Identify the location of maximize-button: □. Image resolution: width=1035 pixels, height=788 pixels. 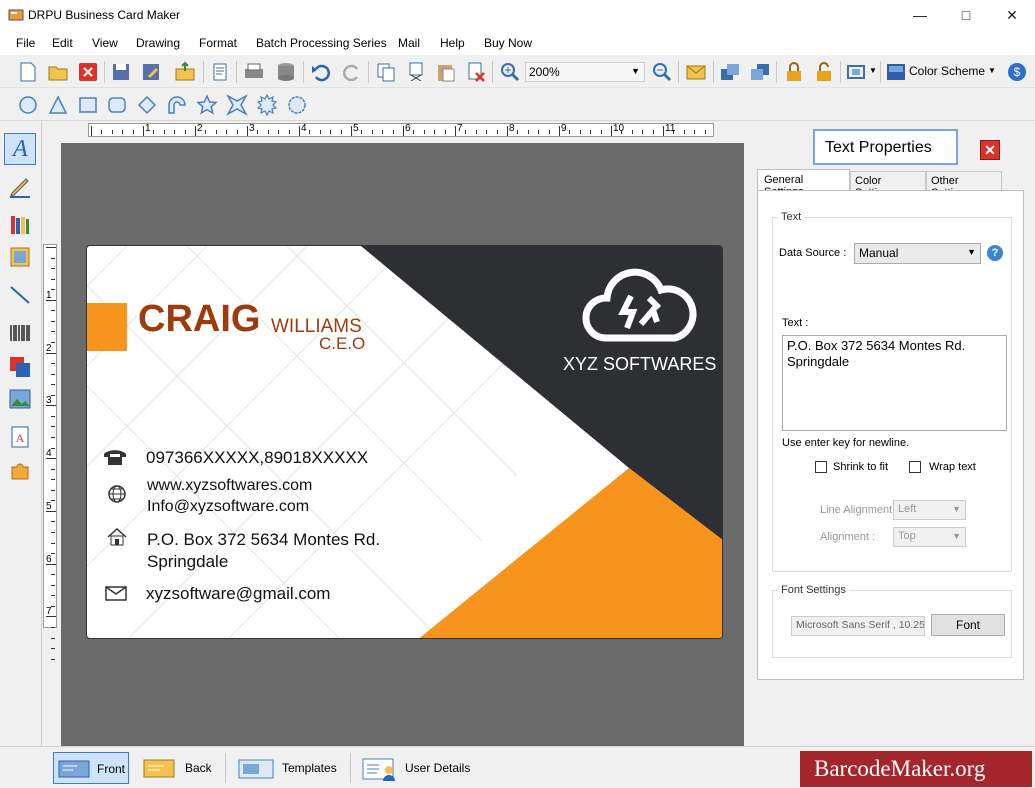
(966, 15).